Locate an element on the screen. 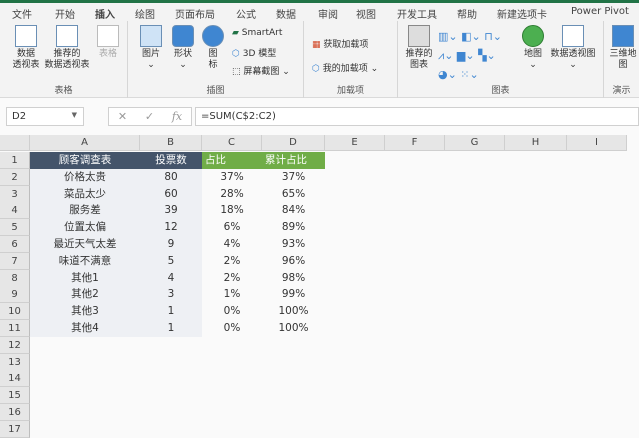 This screenshot has height=438, width=639. column-header: D is located at coordinates (293, 143).